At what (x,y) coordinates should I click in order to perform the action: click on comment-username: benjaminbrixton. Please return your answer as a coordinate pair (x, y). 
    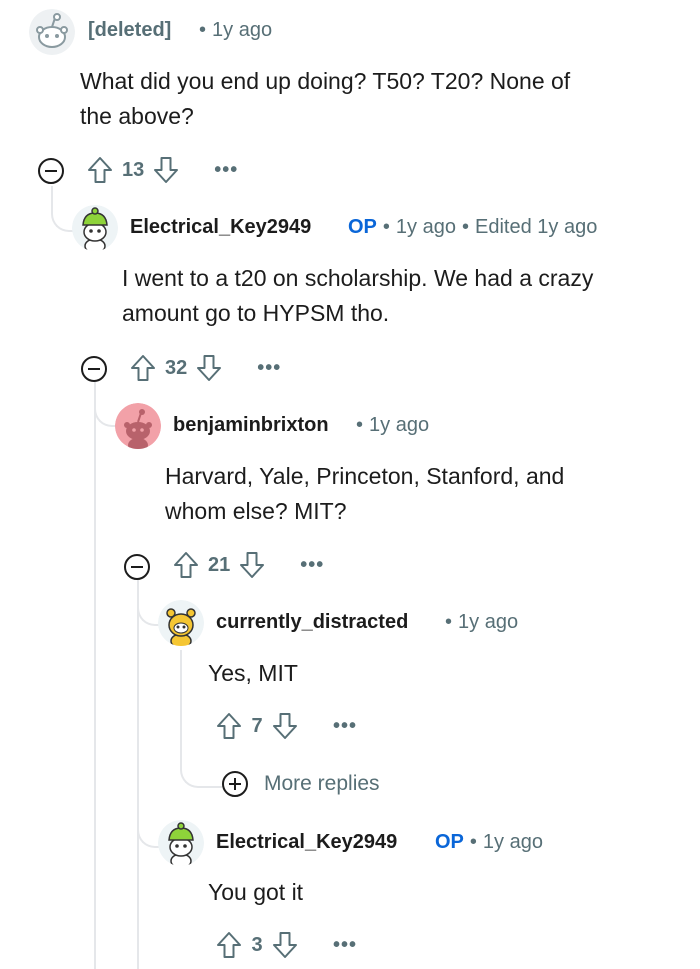
    Looking at the image, I should click on (251, 425).